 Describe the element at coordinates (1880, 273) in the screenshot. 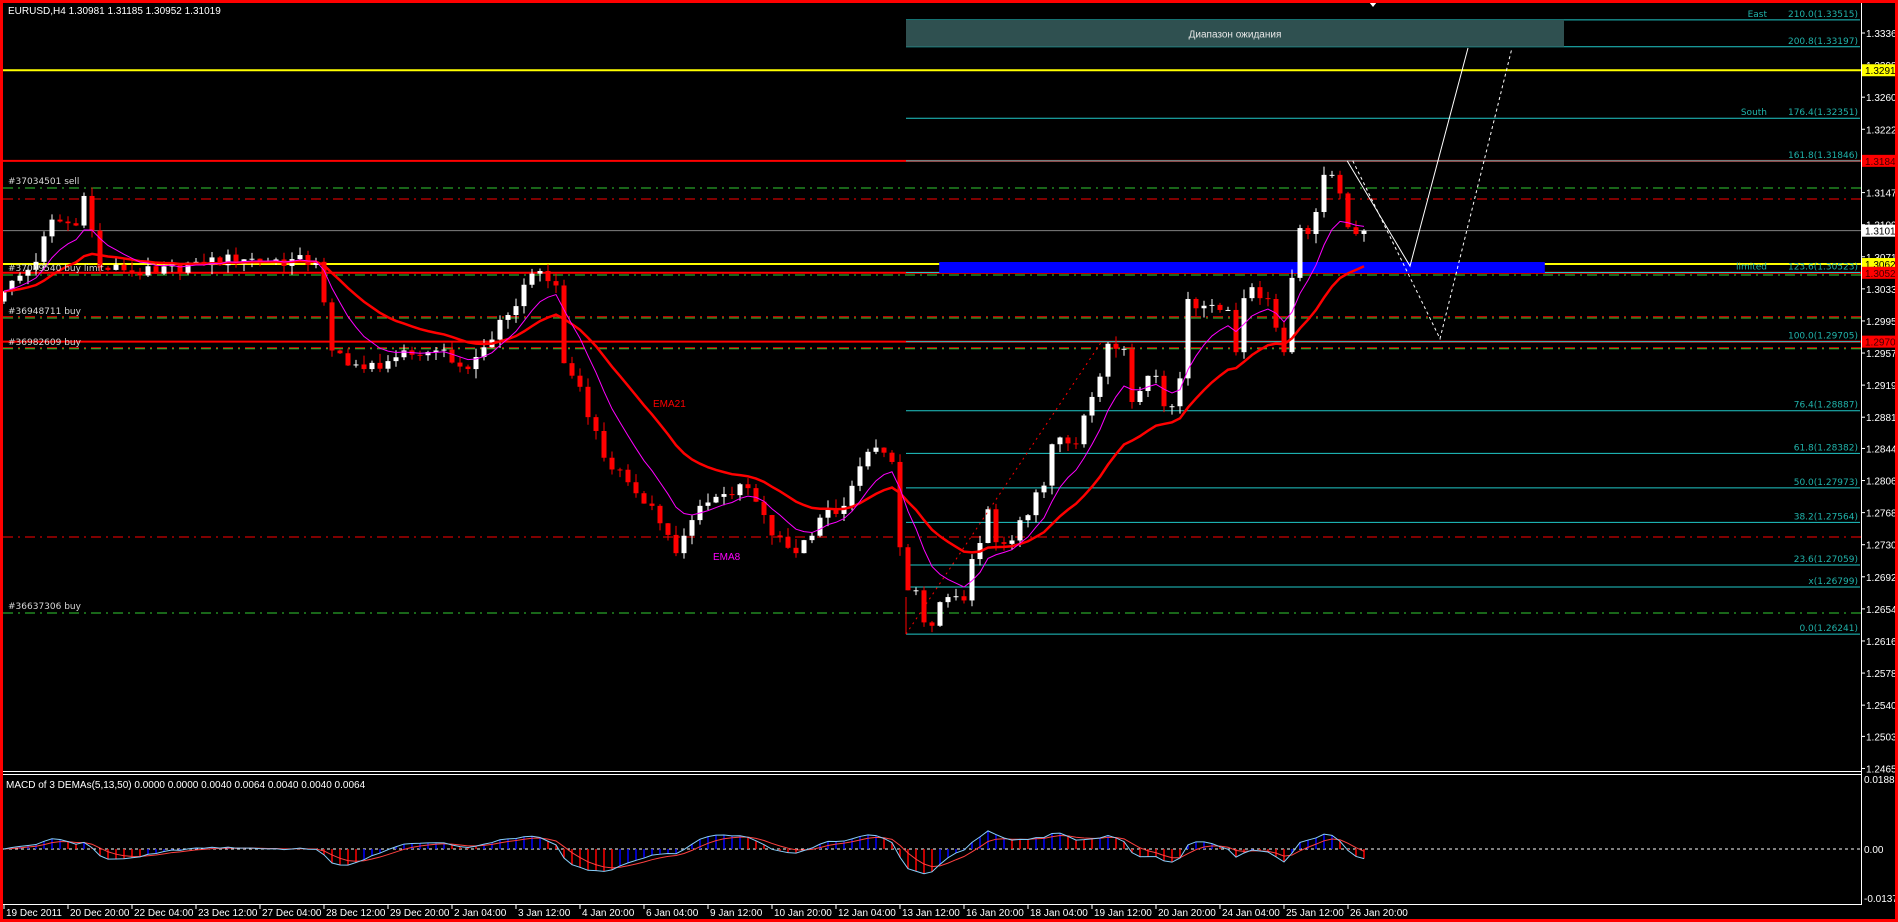

I see `price-tag: 1.30520` at that location.